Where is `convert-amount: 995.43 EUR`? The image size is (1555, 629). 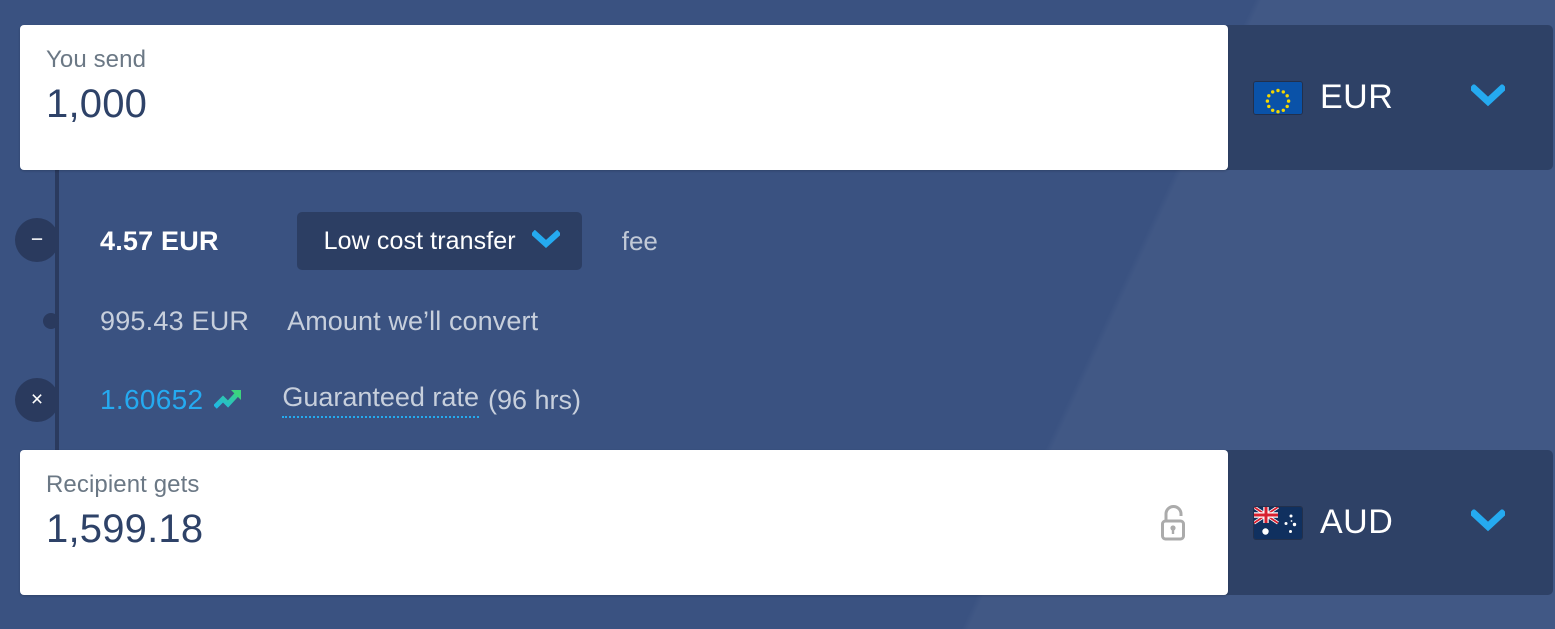 convert-amount: 995.43 EUR is located at coordinates (175, 320).